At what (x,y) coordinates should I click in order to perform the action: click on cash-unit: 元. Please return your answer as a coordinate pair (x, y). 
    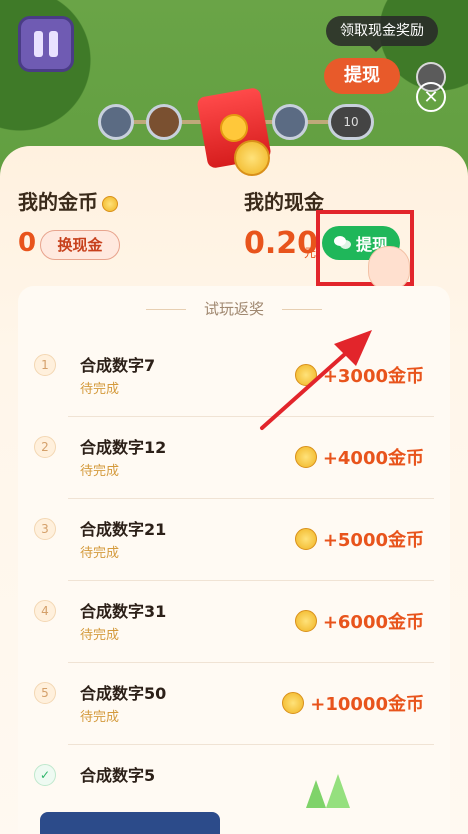
    Looking at the image, I should click on (310, 253).